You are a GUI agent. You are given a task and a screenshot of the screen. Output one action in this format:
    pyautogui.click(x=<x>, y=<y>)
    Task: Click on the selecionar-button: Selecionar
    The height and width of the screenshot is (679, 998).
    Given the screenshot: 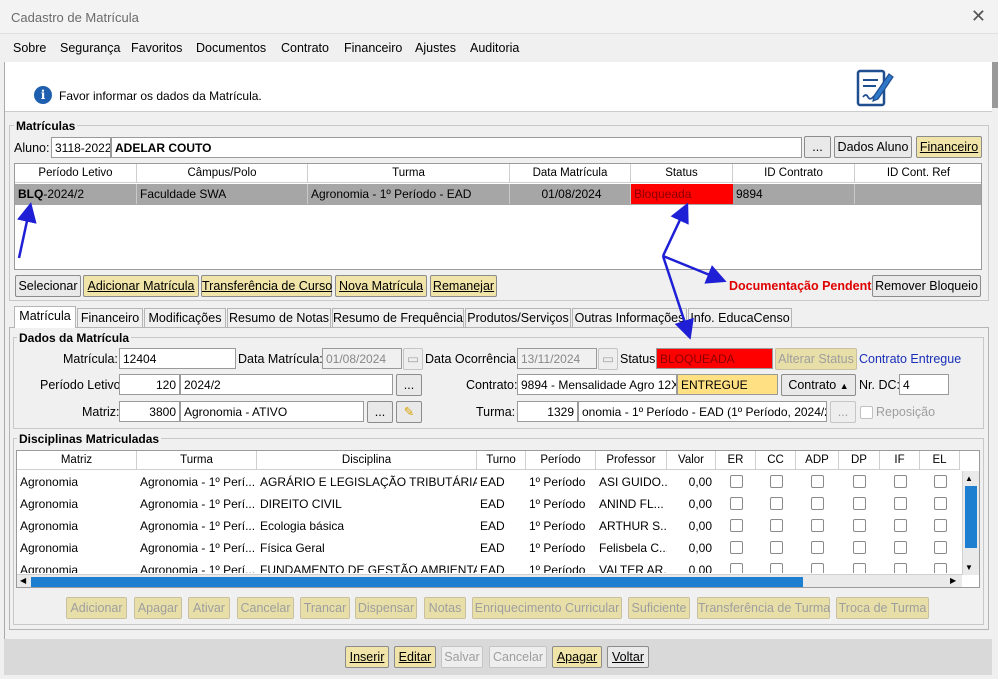 What is the action you would take?
    pyautogui.click(x=48, y=286)
    